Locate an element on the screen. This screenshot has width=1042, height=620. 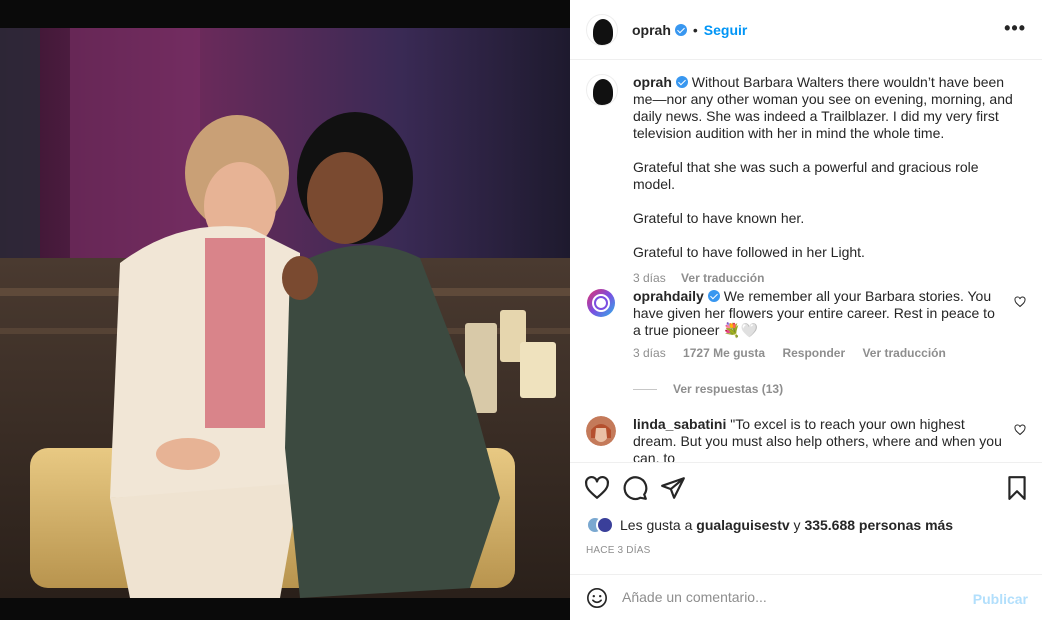
likes-count: 335.688 personas más is located at coordinates (878, 525).